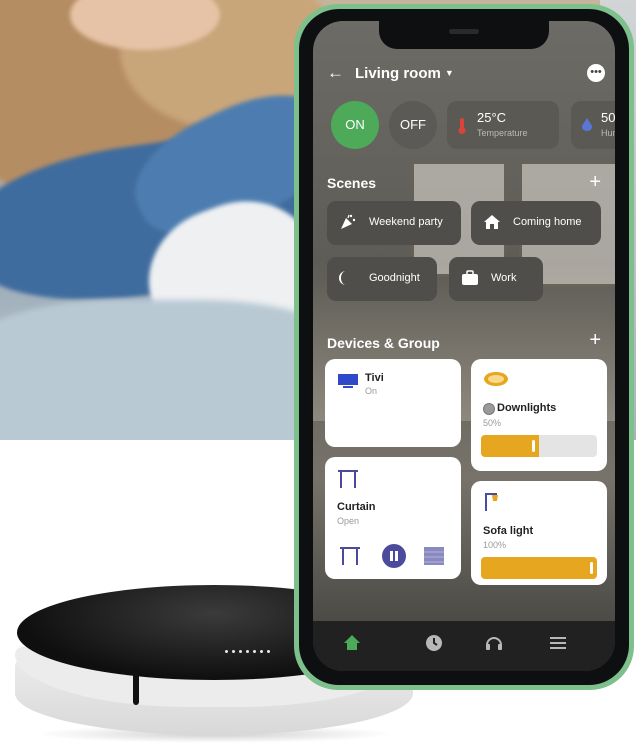  I want to click on scene-coming-home: Coming home, so click(536, 223).